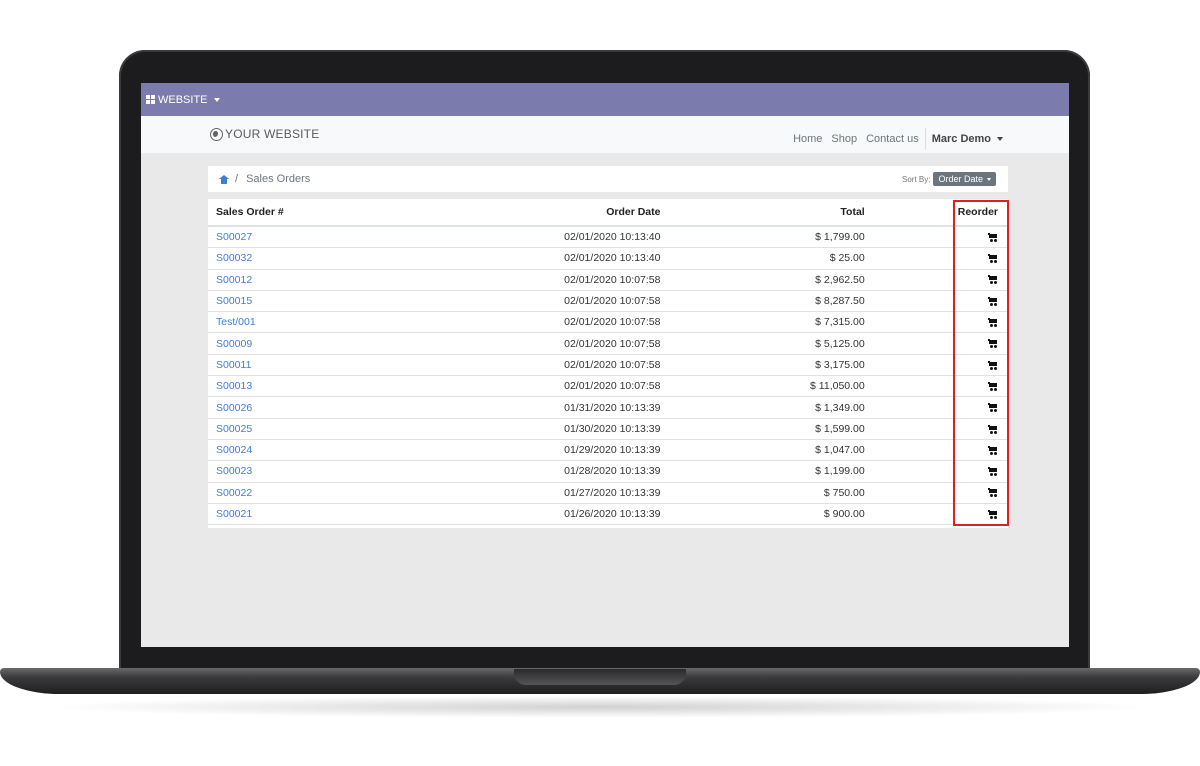 Image resolution: width=1200 pixels, height=766 pixels. I want to click on order-id-cell: S00032, so click(319, 258).